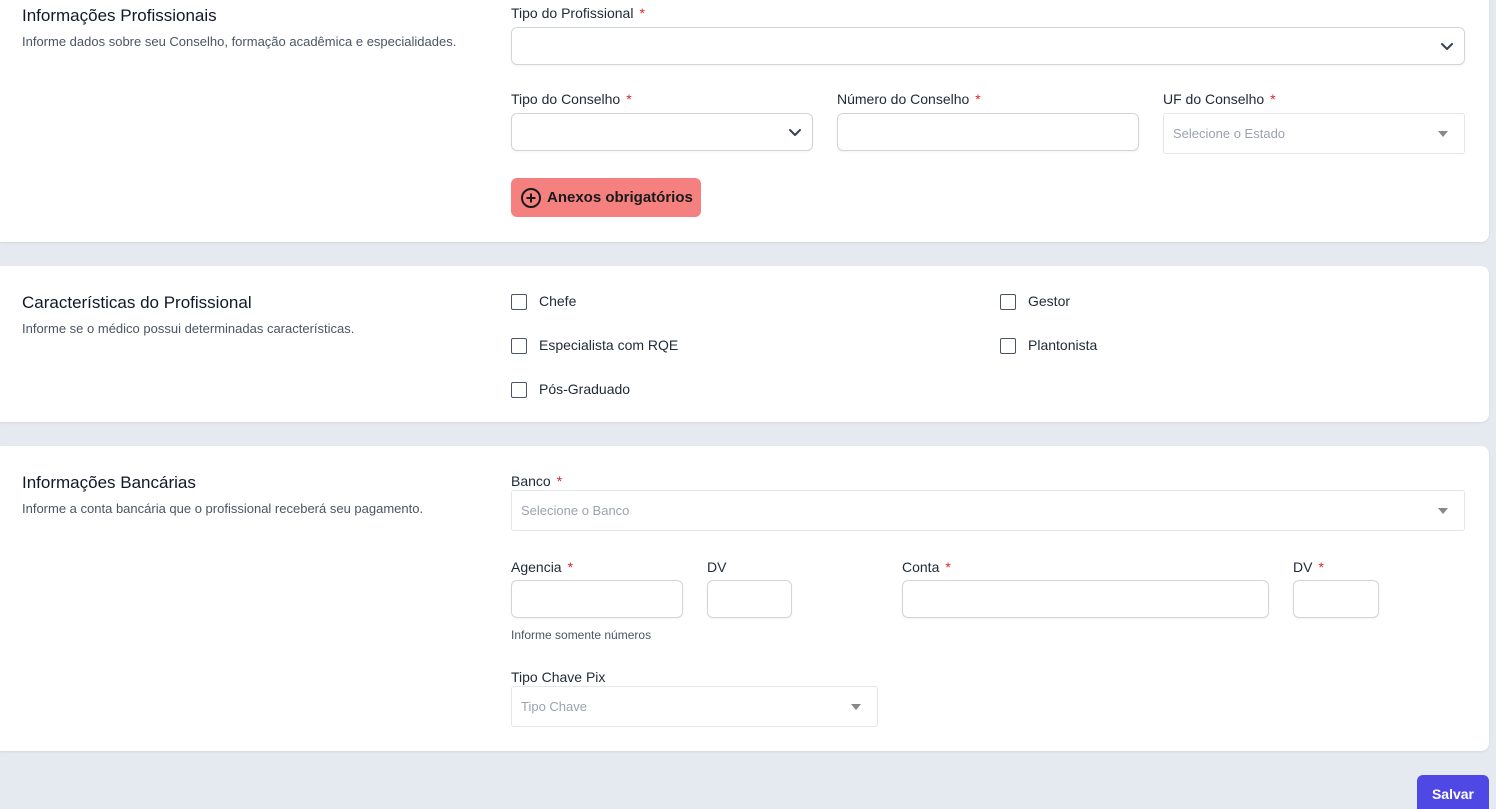 This screenshot has height=809, width=1496. What do you see at coordinates (519, 390) in the screenshot?
I see `pos-graduado-checkbox` at bounding box center [519, 390].